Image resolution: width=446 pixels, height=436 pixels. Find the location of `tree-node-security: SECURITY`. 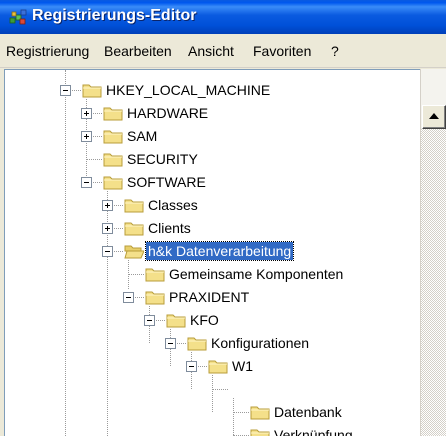

tree-node-security: SECURITY is located at coordinates (162, 159).